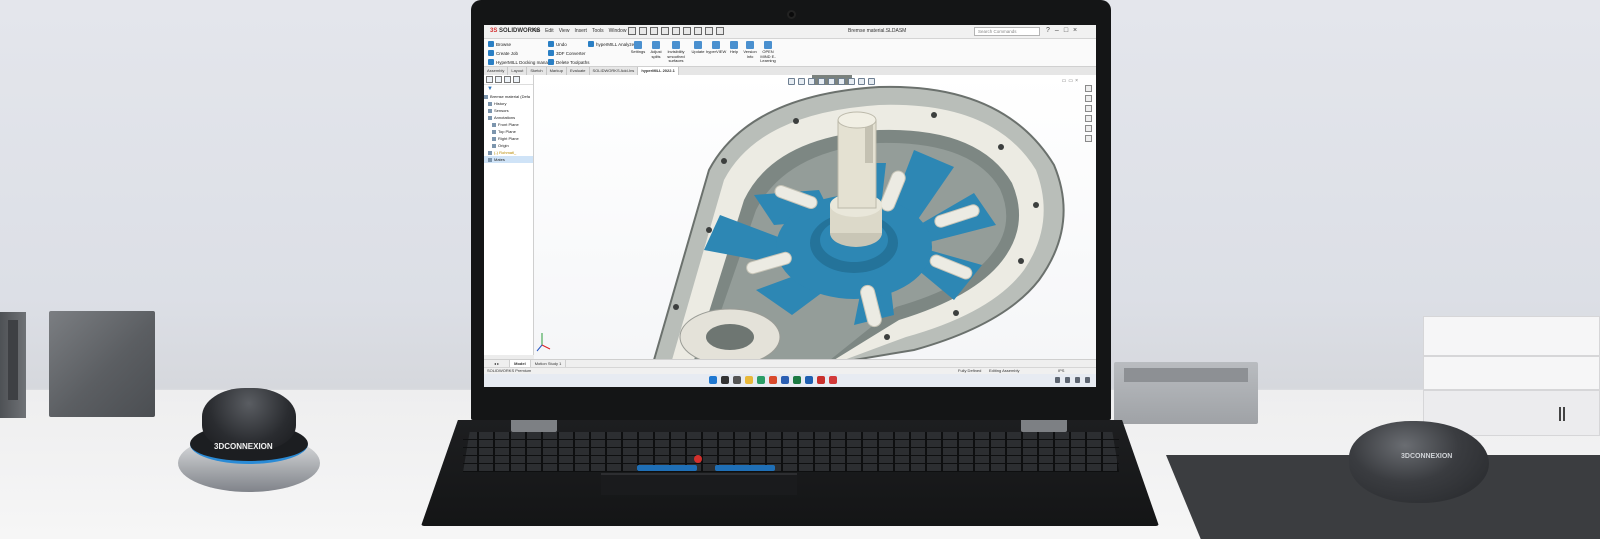 This screenshot has height=539, width=1600. I want to click on minimize-button: –, so click(1057, 31).